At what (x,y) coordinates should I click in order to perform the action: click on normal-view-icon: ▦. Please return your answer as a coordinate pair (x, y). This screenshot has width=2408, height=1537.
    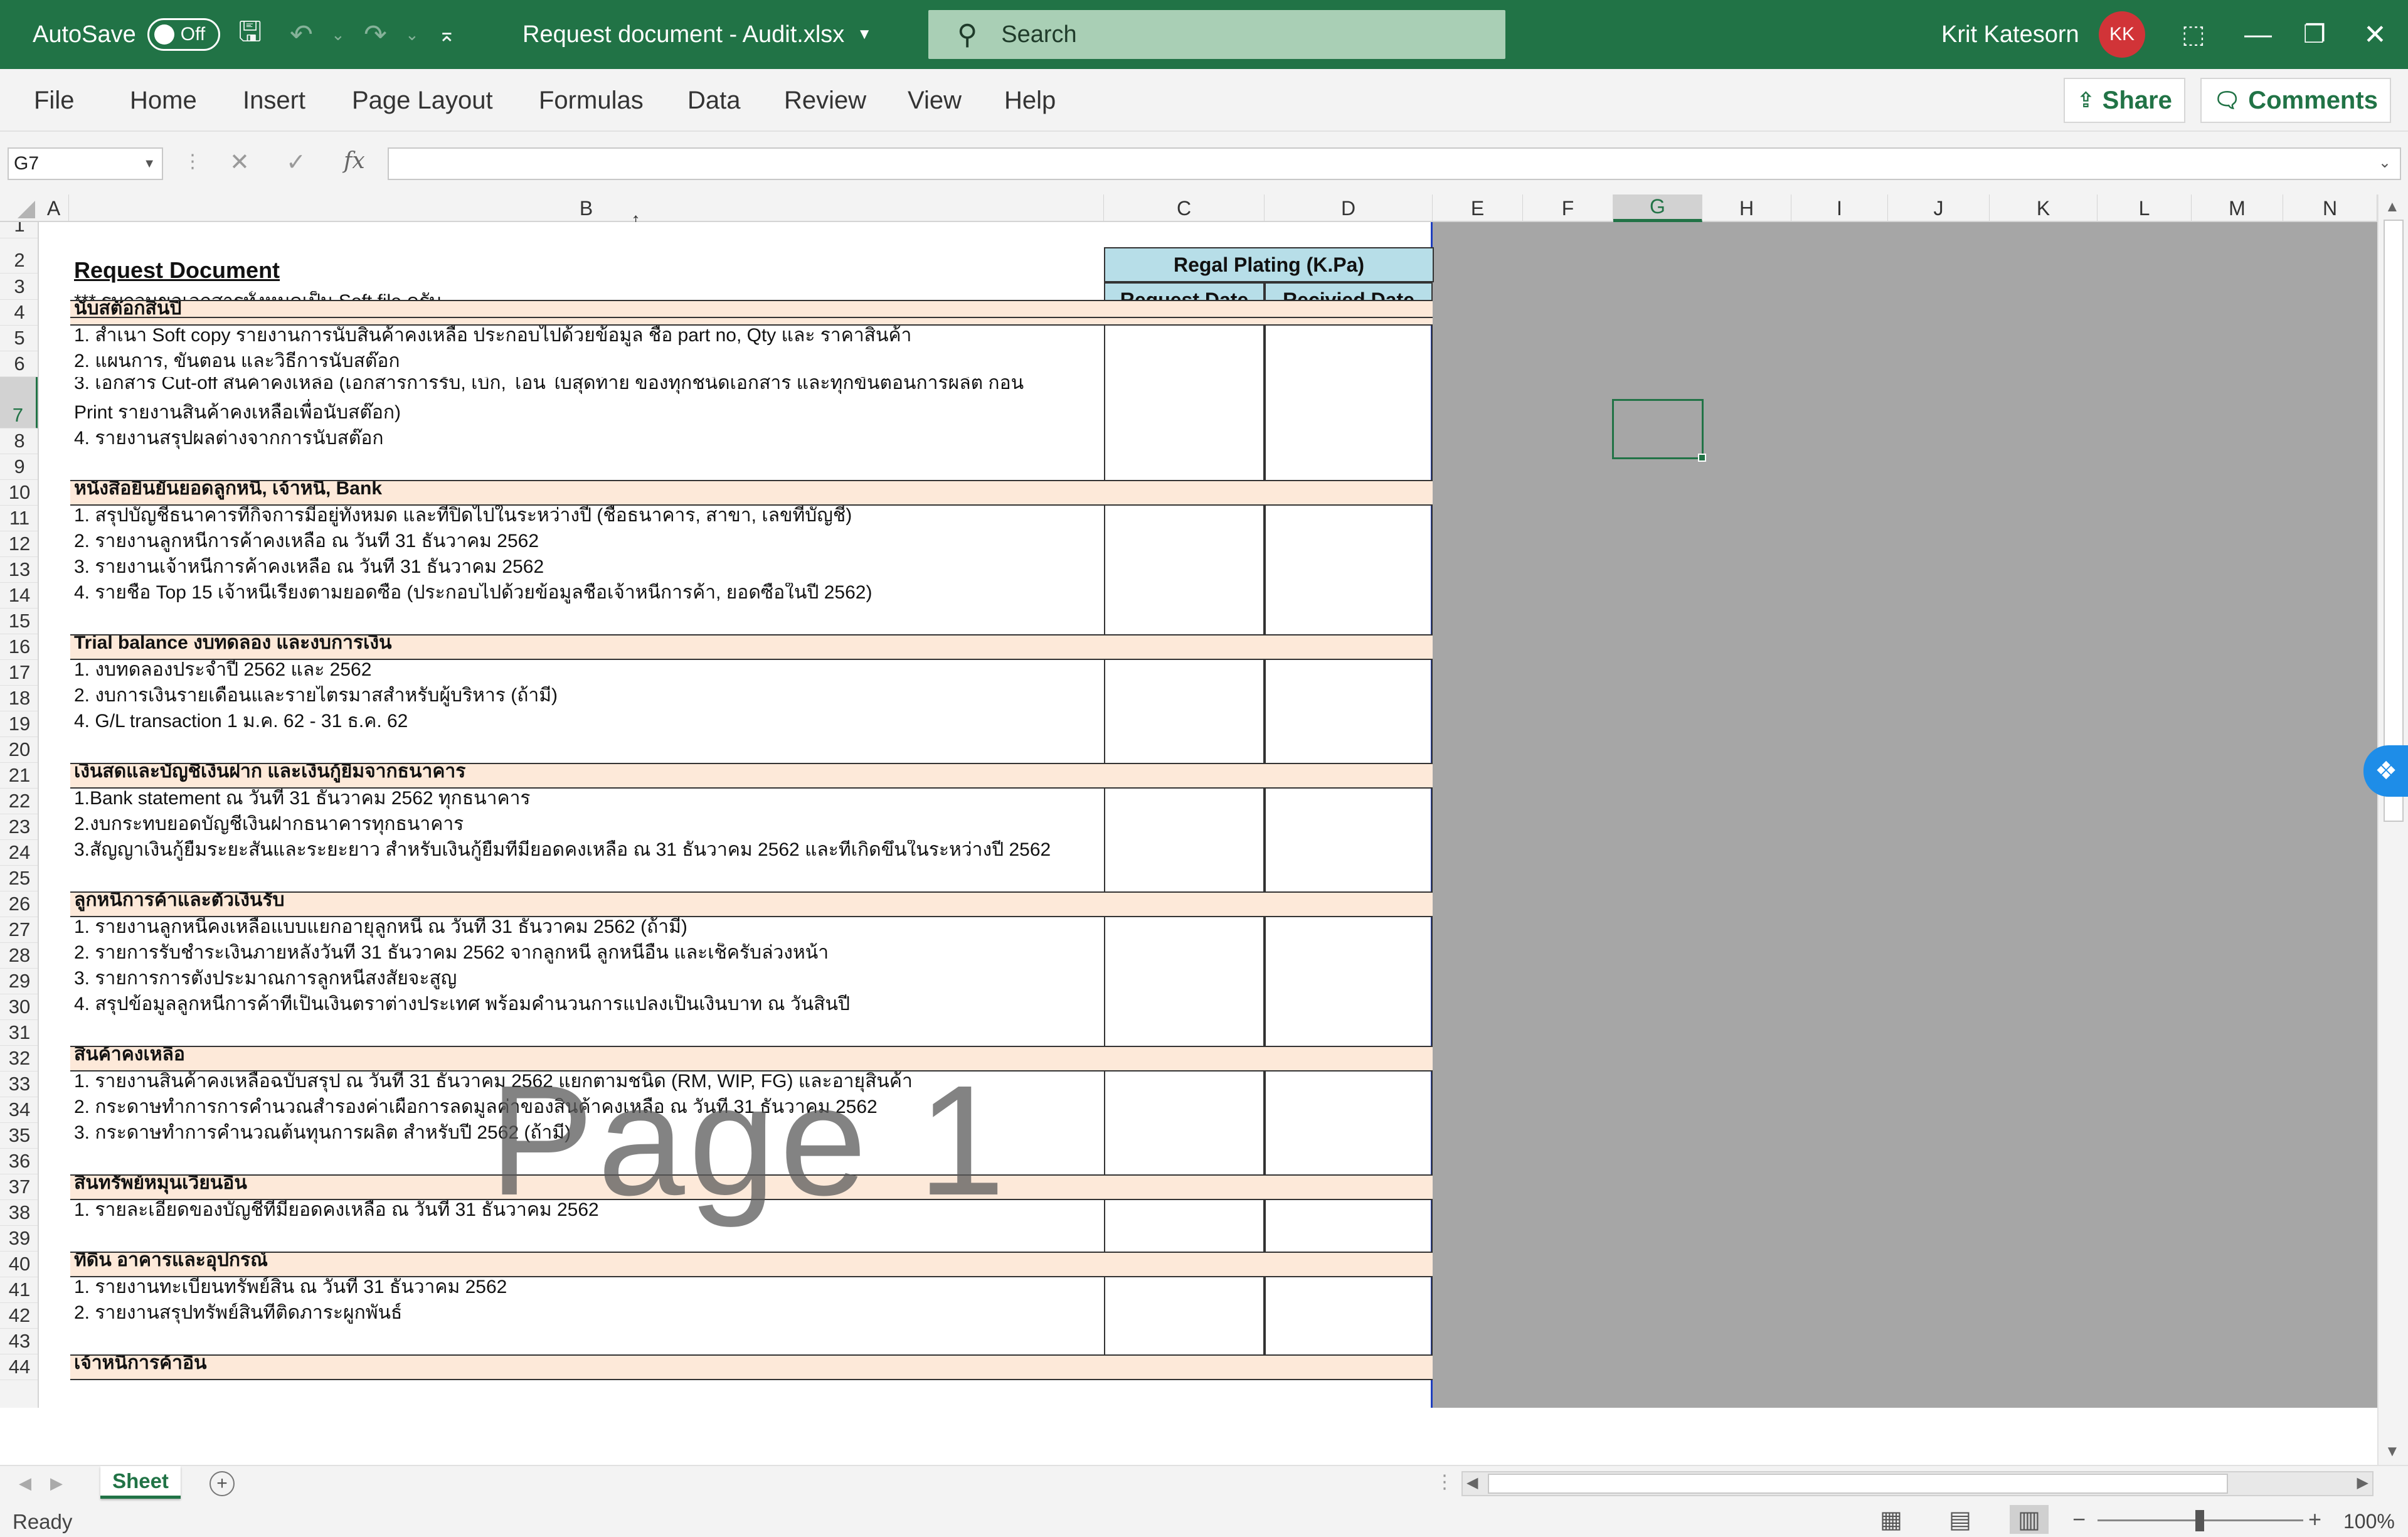
    Looking at the image, I should click on (1892, 1519).